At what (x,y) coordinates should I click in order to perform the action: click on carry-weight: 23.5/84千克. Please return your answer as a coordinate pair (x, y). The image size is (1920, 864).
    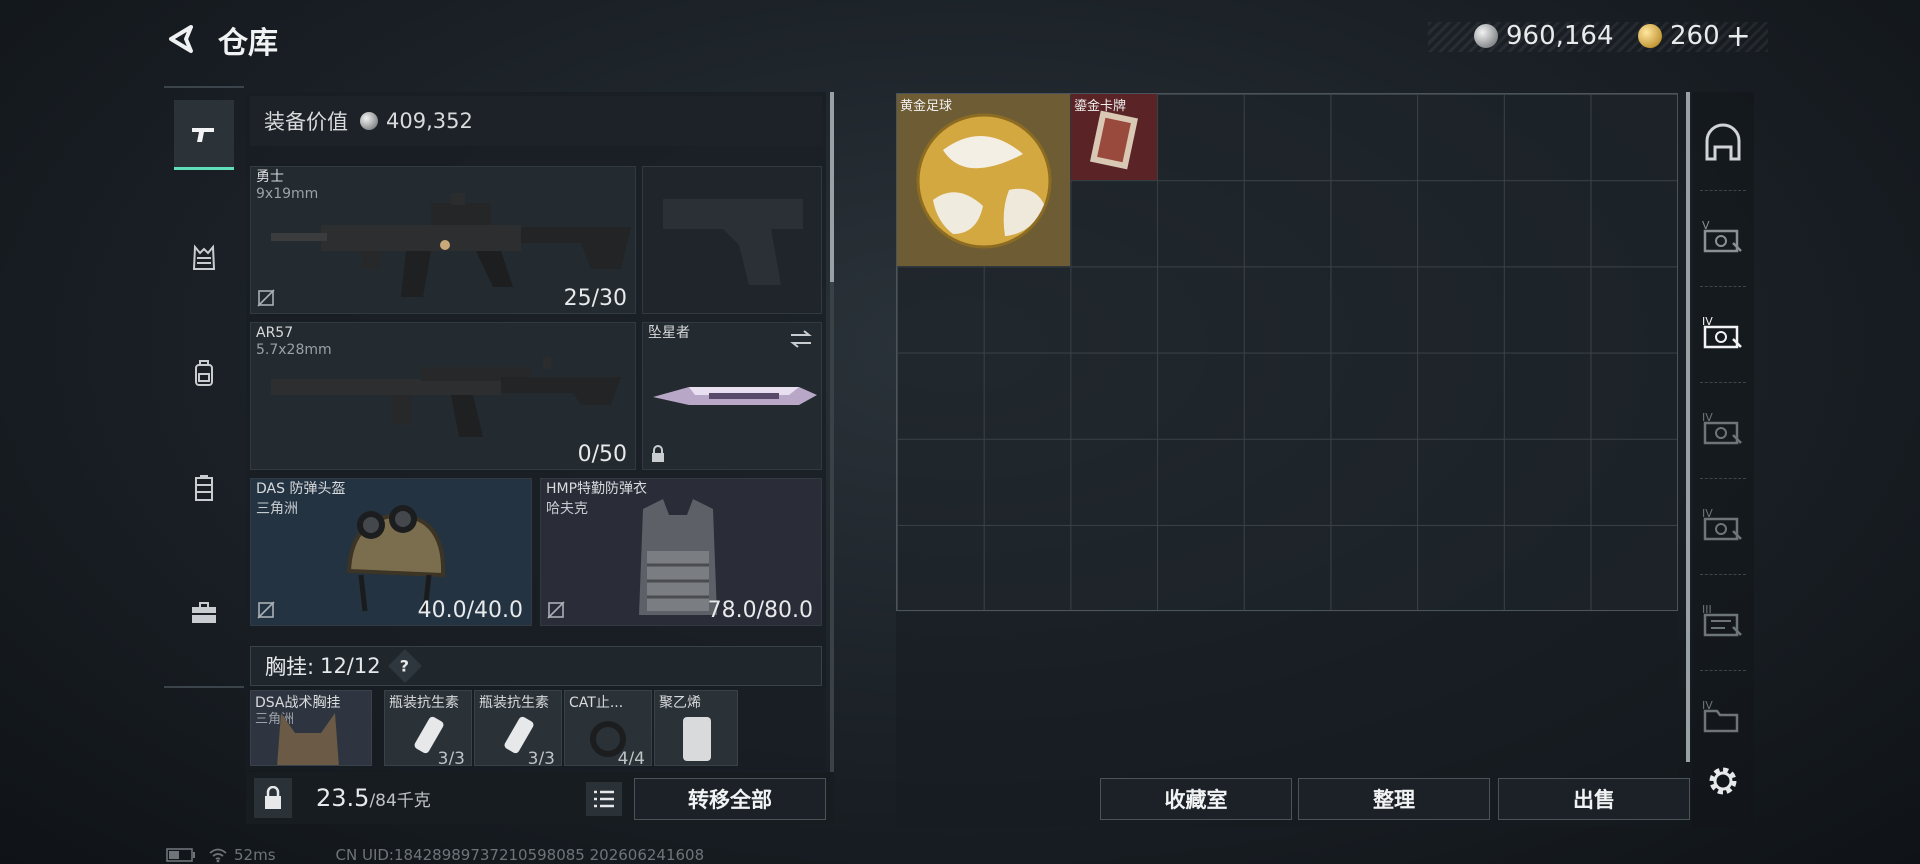
    Looking at the image, I should click on (373, 798).